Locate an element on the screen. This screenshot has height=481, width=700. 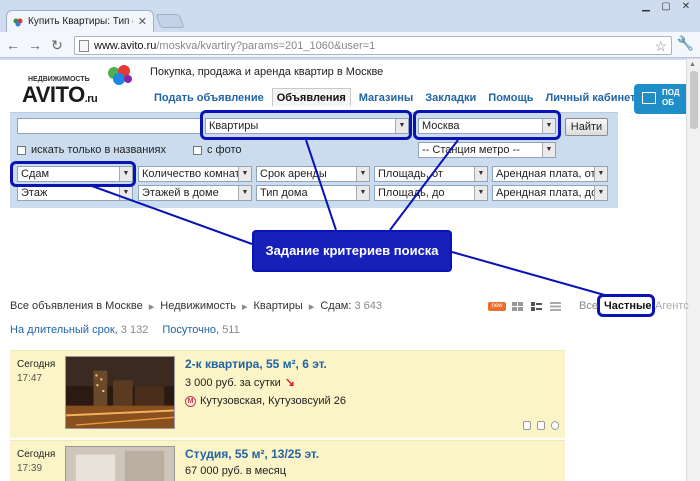
rent-term-select: Срок аренды ▼ is located at coordinates (313, 174).